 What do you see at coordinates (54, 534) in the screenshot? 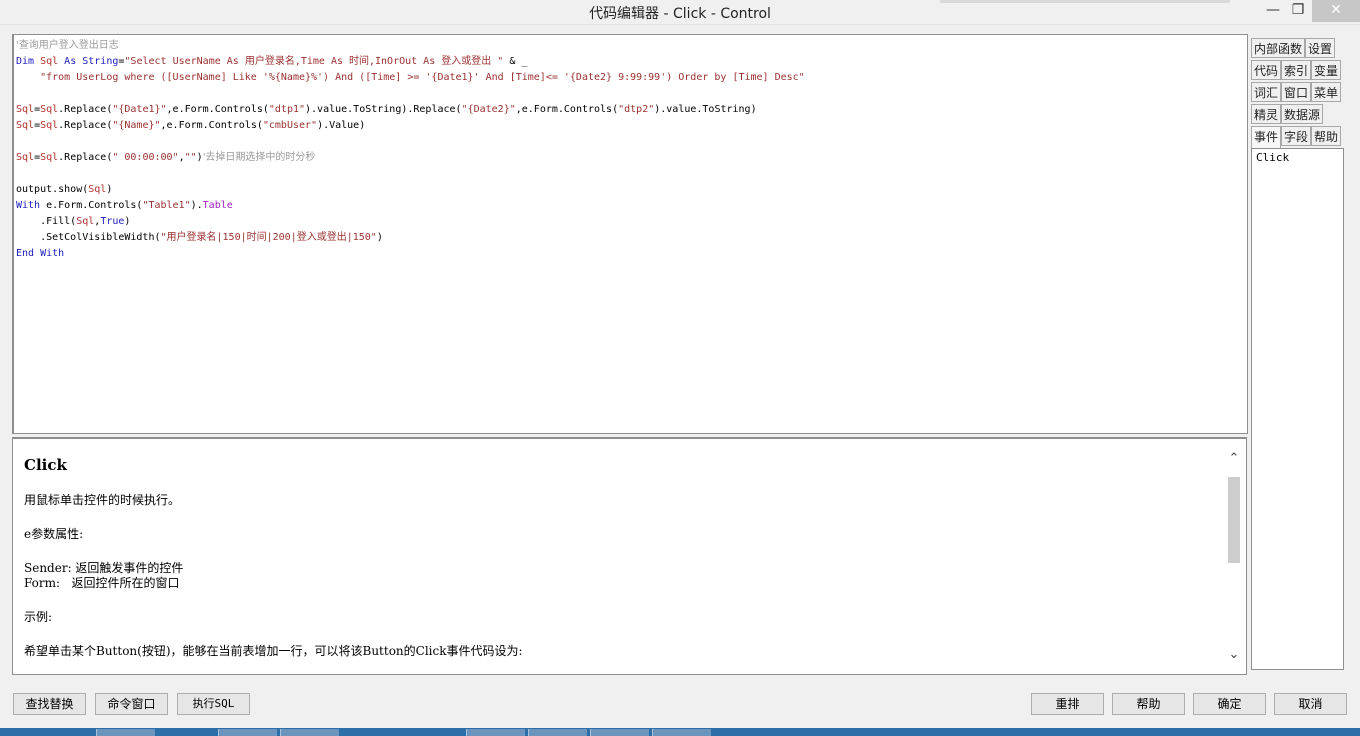
I see `help-params-heading: e参数属性:` at bounding box center [54, 534].